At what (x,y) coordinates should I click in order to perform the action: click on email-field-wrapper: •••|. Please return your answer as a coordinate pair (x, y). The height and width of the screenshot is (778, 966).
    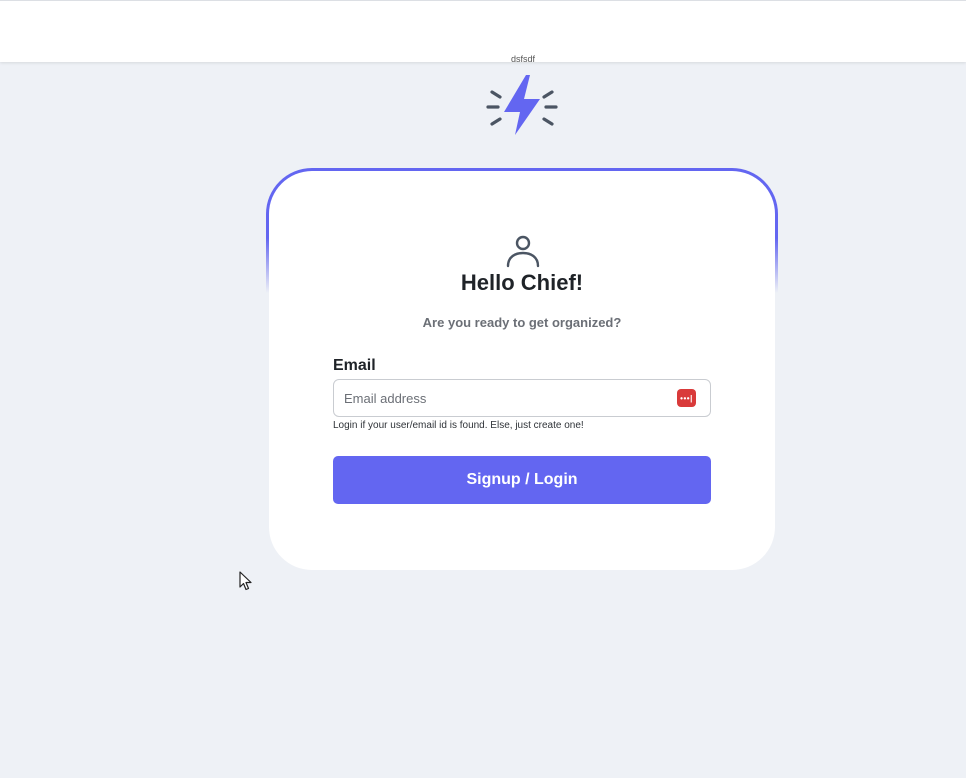
    Looking at the image, I should click on (522, 398).